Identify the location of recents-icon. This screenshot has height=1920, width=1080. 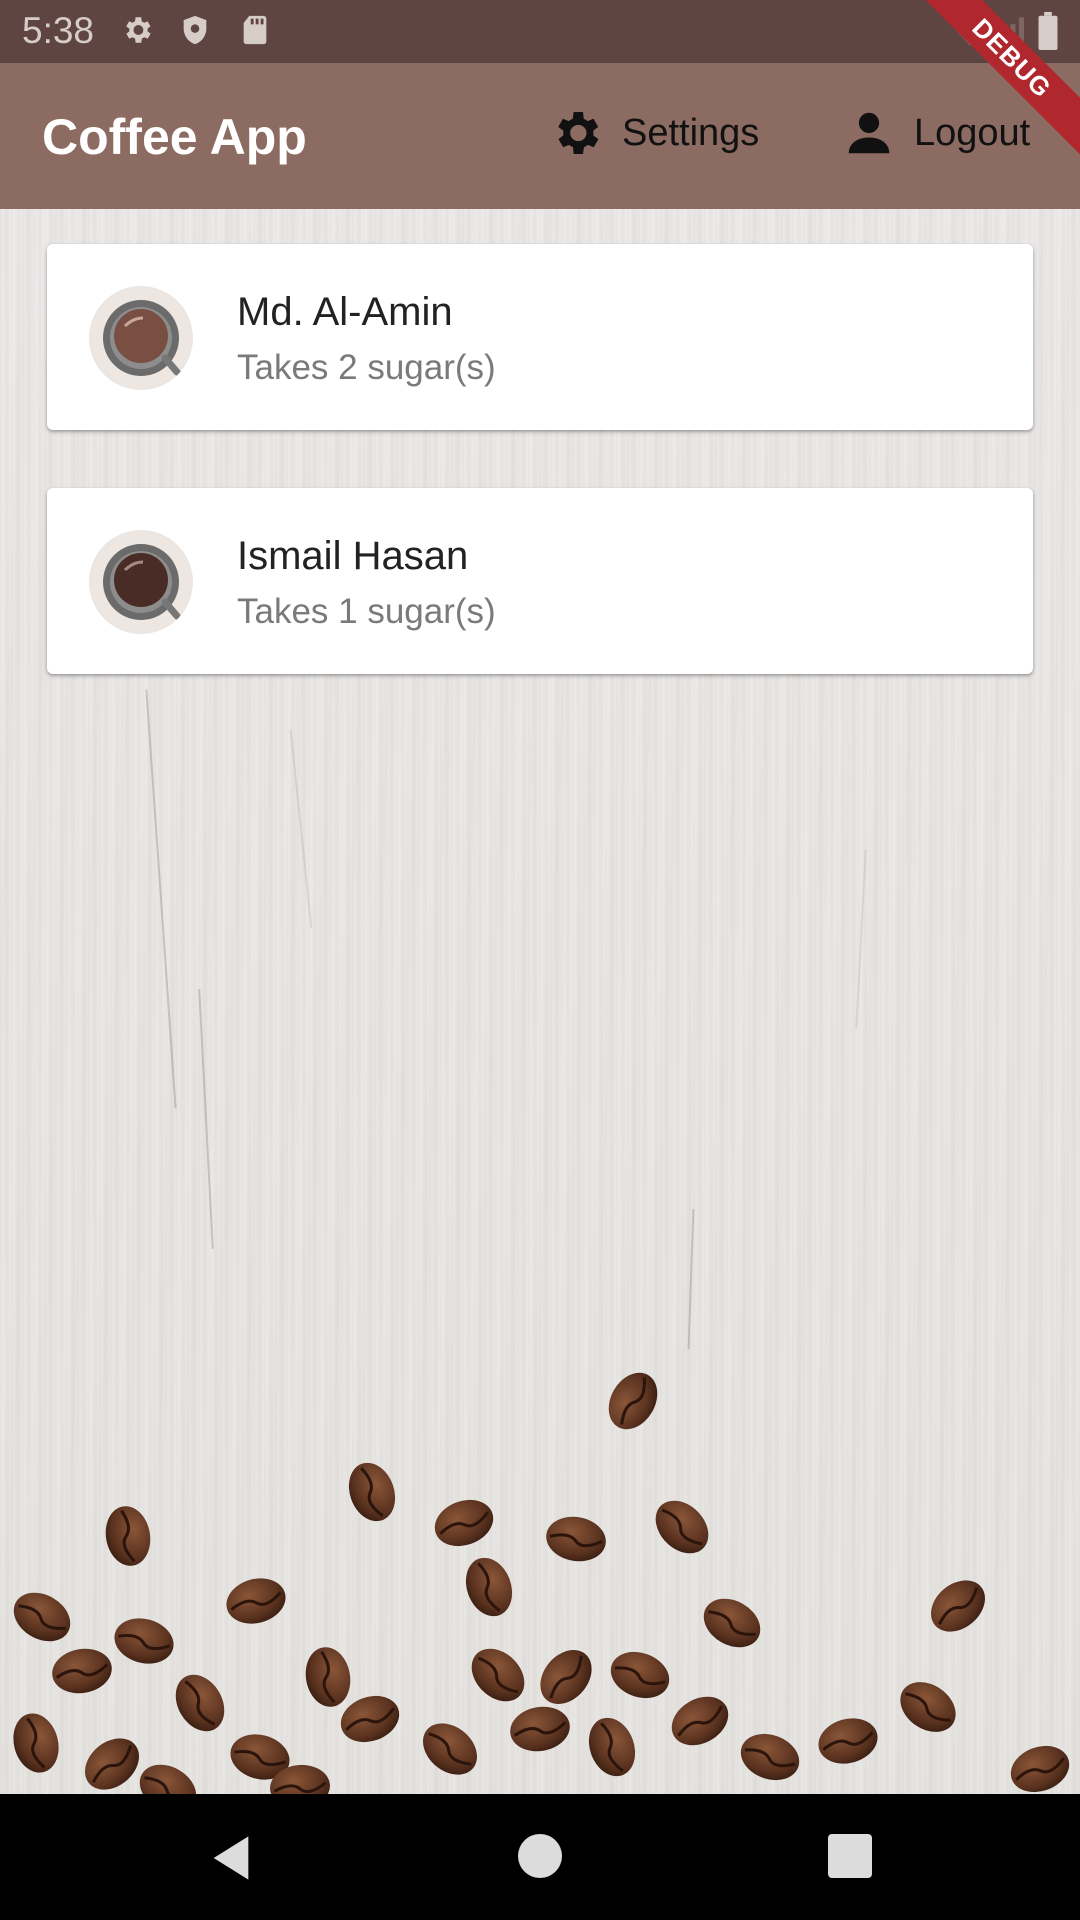
(850, 1856).